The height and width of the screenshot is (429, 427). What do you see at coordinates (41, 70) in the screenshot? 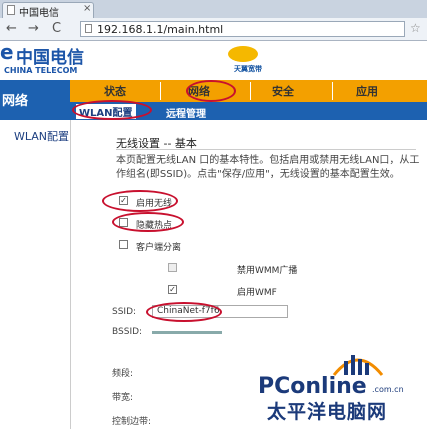
I see `china-telecom-english: CHINA TELECOM` at bounding box center [41, 70].